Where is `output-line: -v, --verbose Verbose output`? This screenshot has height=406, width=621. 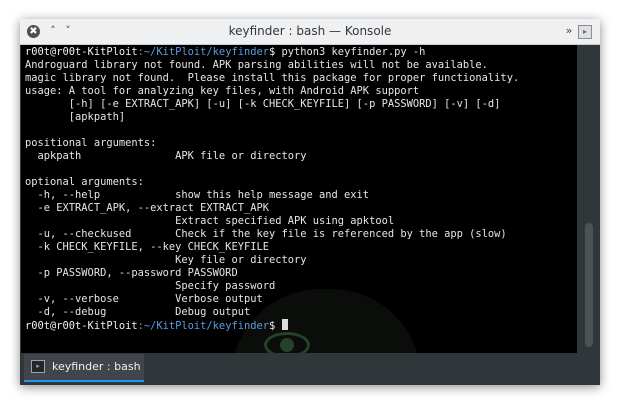
output-line: -v, --verbose Verbose output is located at coordinates (144, 299).